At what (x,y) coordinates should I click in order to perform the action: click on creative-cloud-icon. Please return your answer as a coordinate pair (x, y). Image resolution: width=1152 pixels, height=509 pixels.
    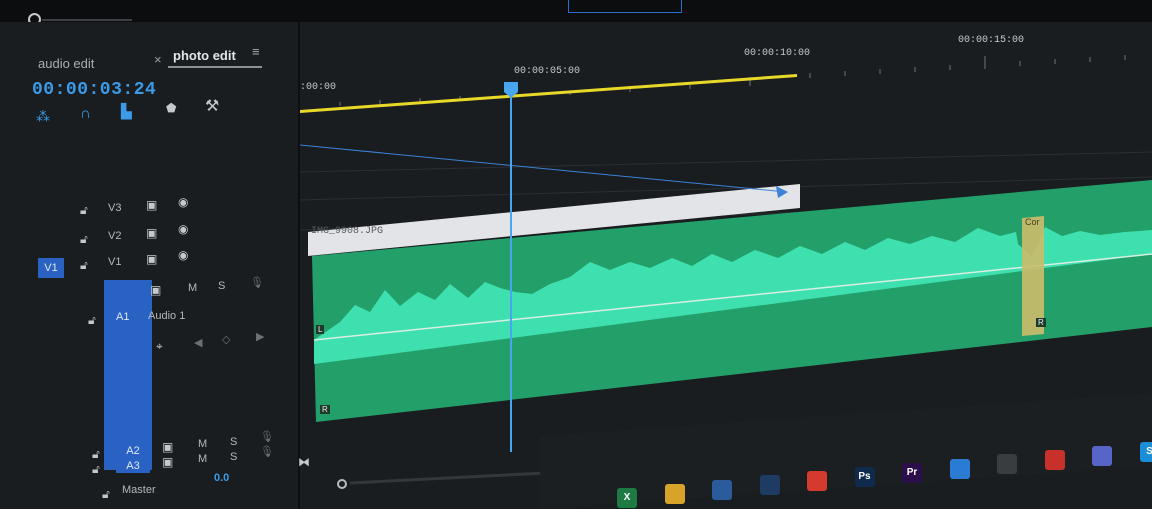
    Looking at the image, I should click on (817, 481).